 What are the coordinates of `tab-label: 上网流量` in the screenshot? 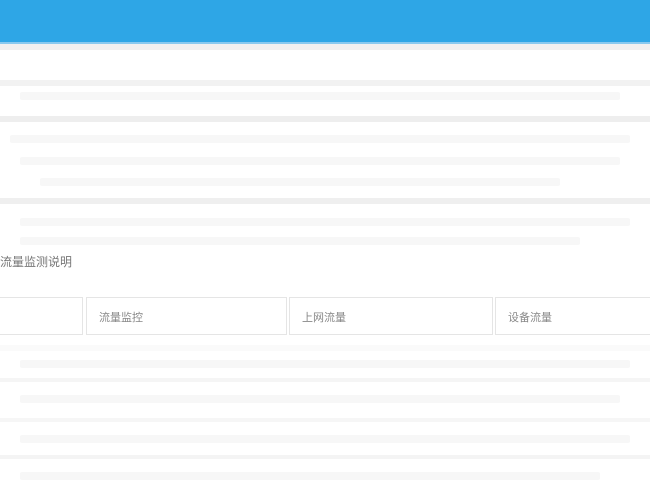 It's located at (324, 317).